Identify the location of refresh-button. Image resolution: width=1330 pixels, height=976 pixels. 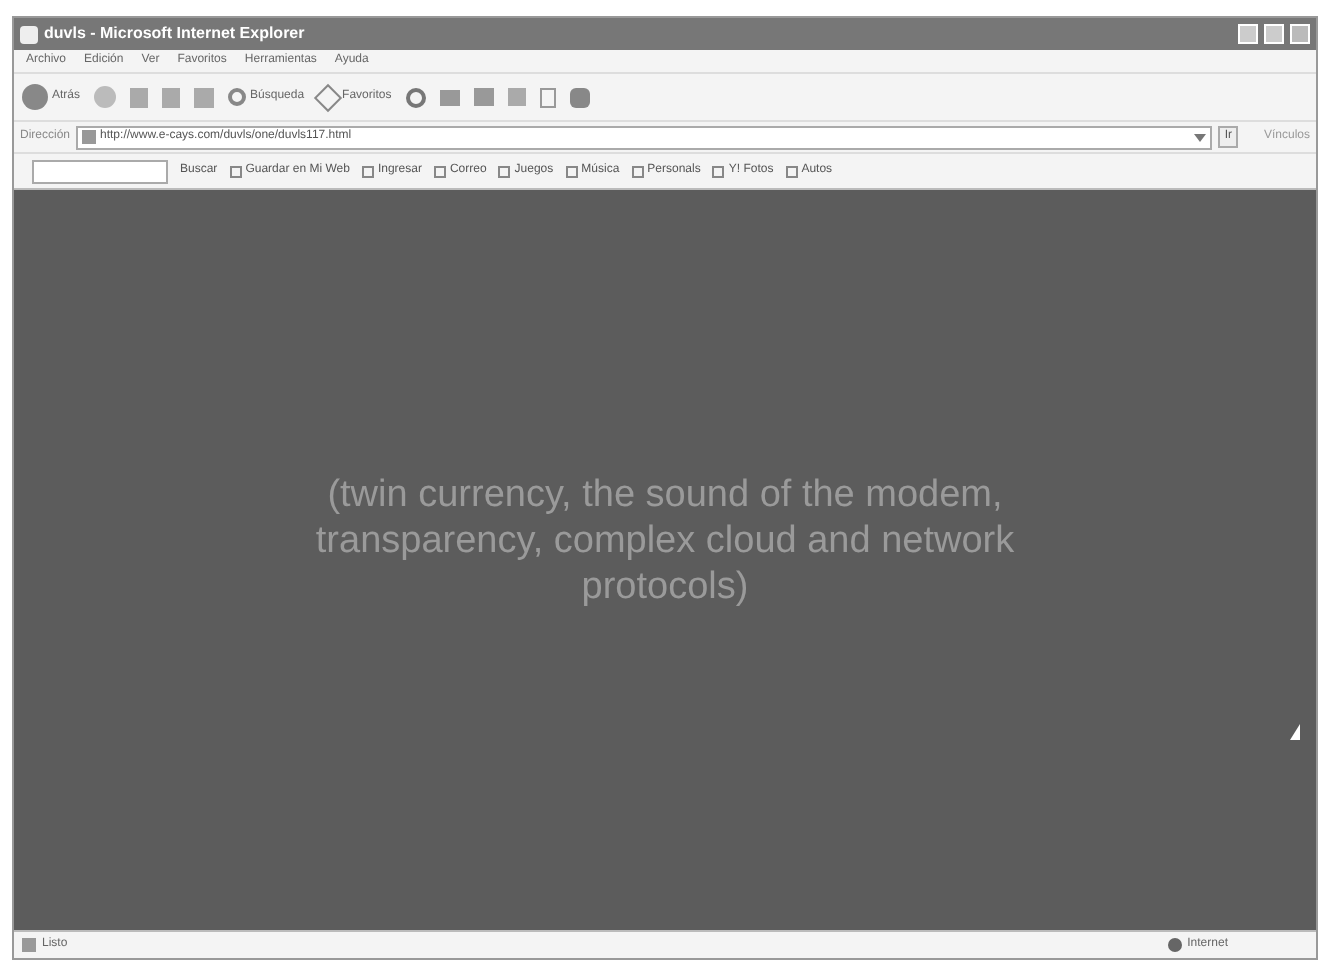
(171, 97).